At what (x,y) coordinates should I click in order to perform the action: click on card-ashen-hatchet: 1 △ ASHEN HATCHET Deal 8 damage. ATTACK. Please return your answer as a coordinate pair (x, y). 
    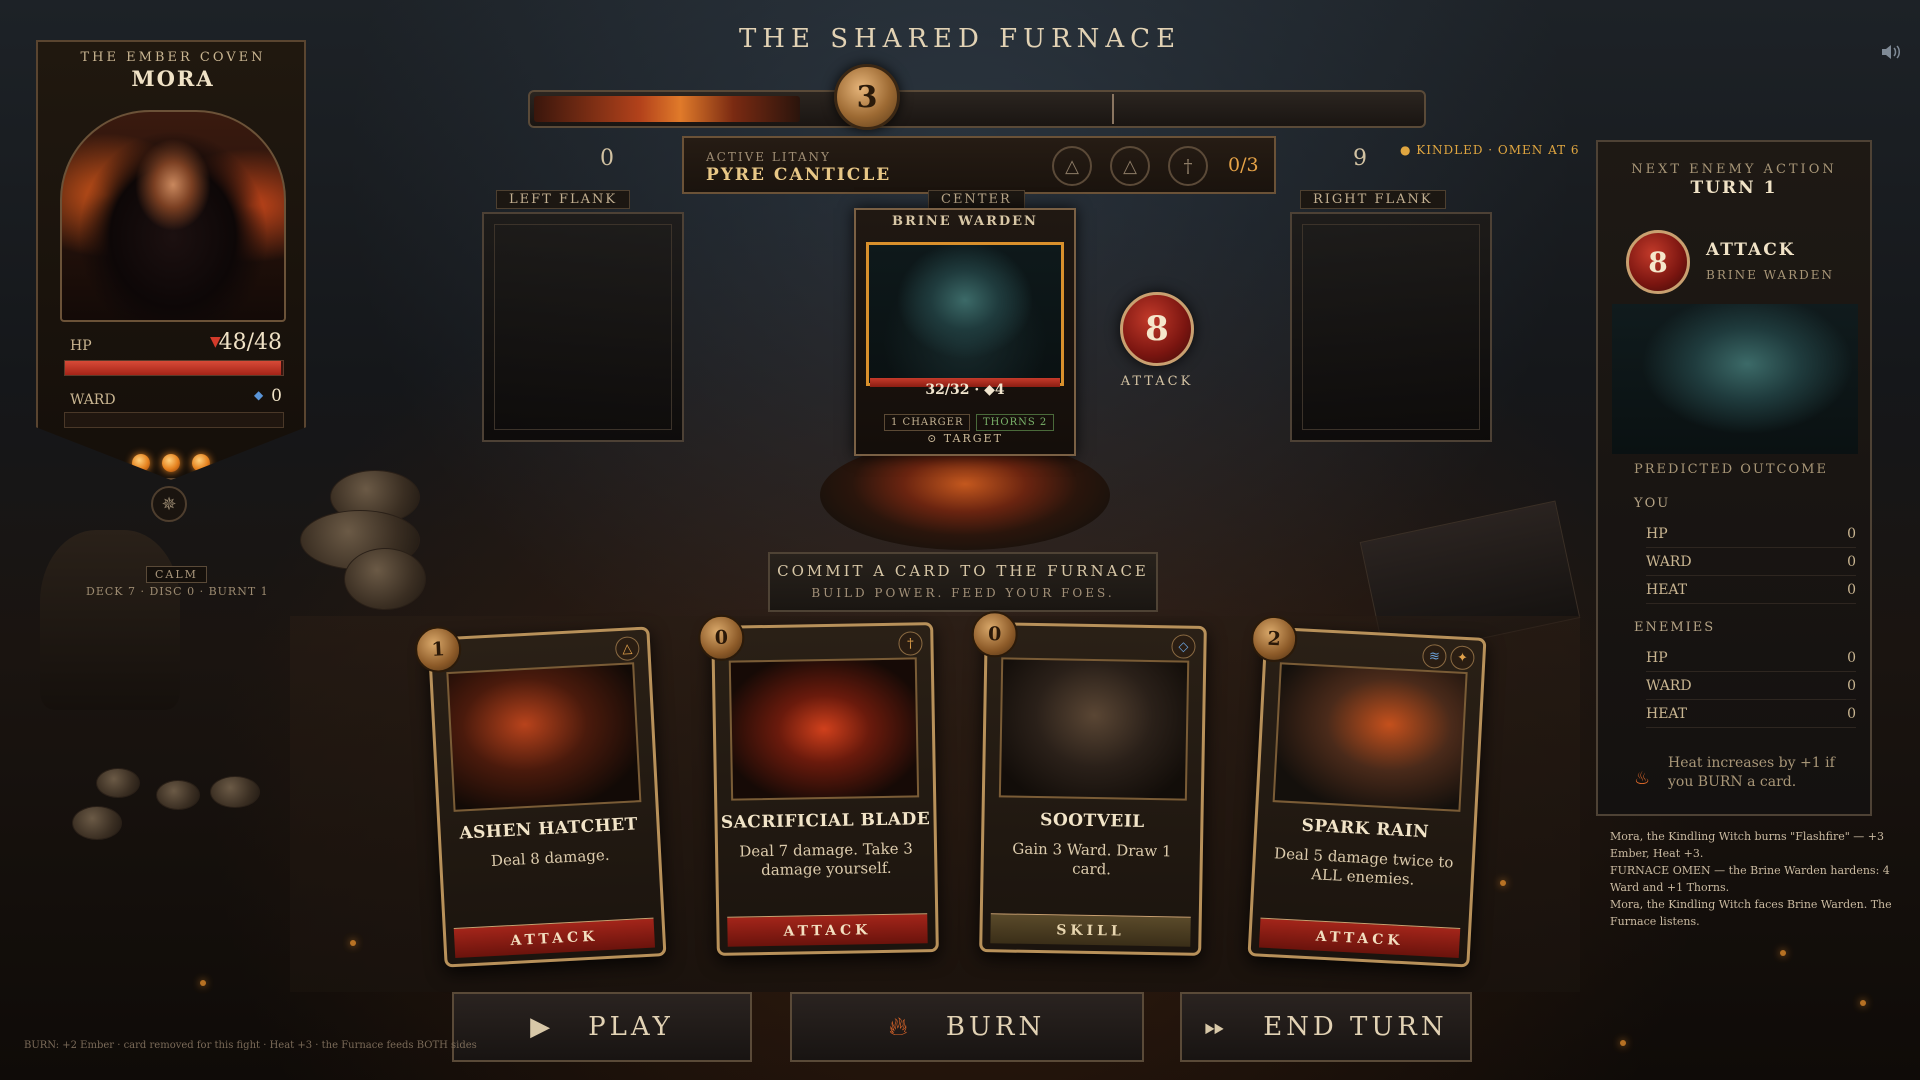
    Looking at the image, I should click on (540, 796).